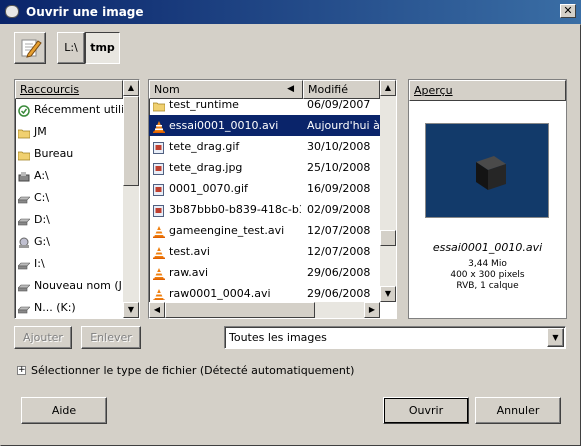  What do you see at coordinates (42, 219) in the screenshot?
I see `shortcut-label: D:\` at bounding box center [42, 219].